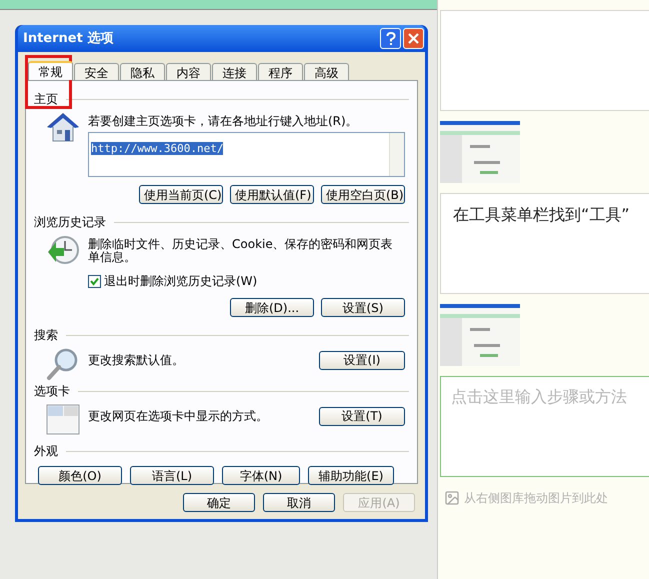 Image resolution: width=649 pixels, height=579 pixels. Describe the element at coordinates (188, 71) in the screenshot. I see `tab: 内容` at that location.